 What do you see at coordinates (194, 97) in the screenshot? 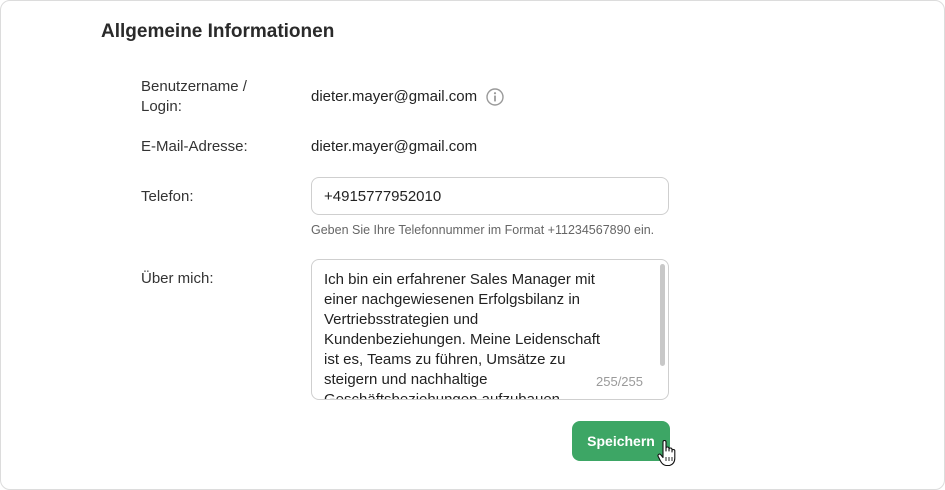
I see `username-label: Benutzername / Login:` at bounding box center [194, 97].